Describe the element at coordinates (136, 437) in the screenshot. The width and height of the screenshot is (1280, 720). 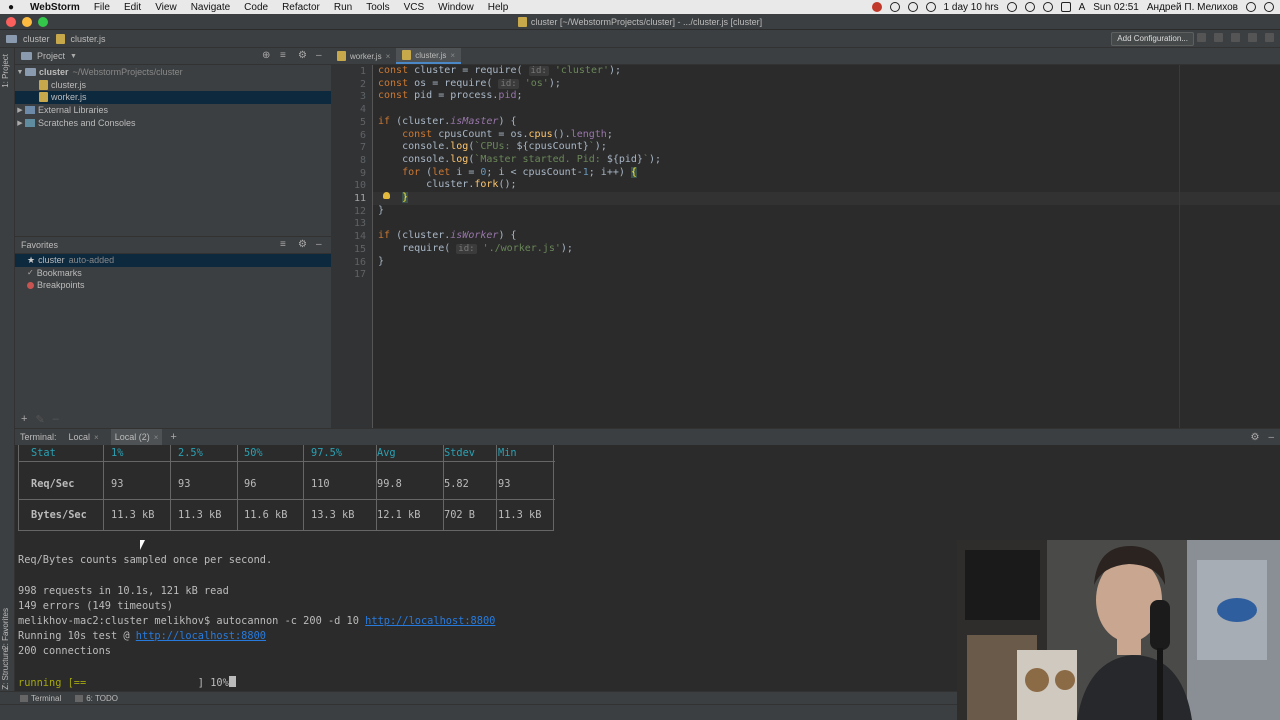
I see `terminal-tab-local-2: Local (2) ×` at that location.